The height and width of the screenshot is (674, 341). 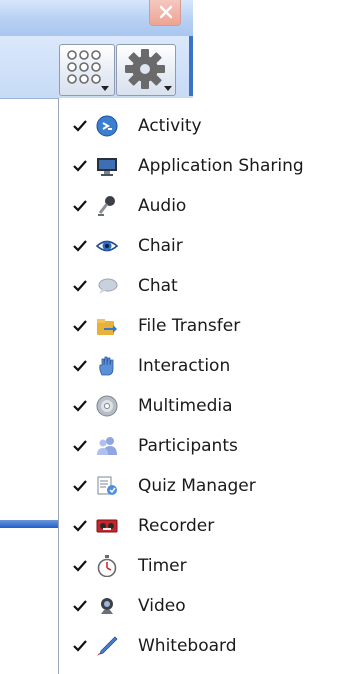 I want to click on menu-item-recorder: Recorder, so click(x=200, y=526).